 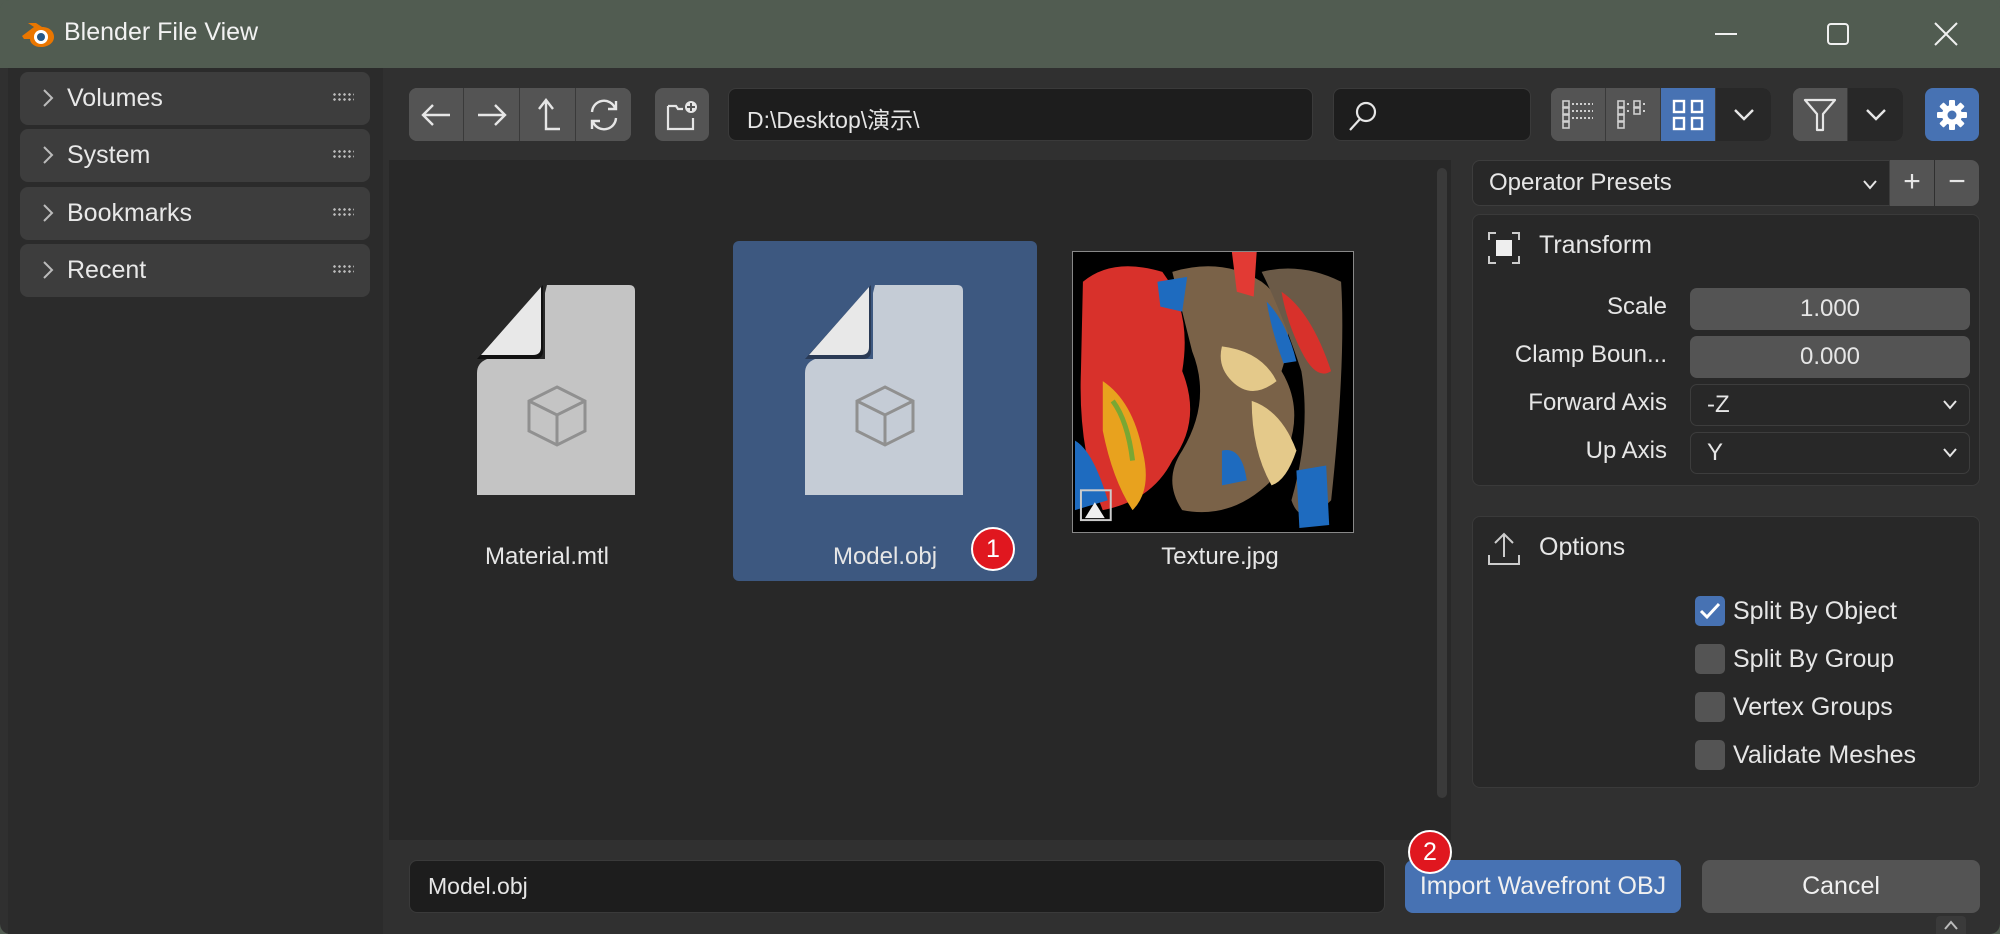 I want to click on file-tile-texture: Texture.jpg, so click(x=1220, y=411).